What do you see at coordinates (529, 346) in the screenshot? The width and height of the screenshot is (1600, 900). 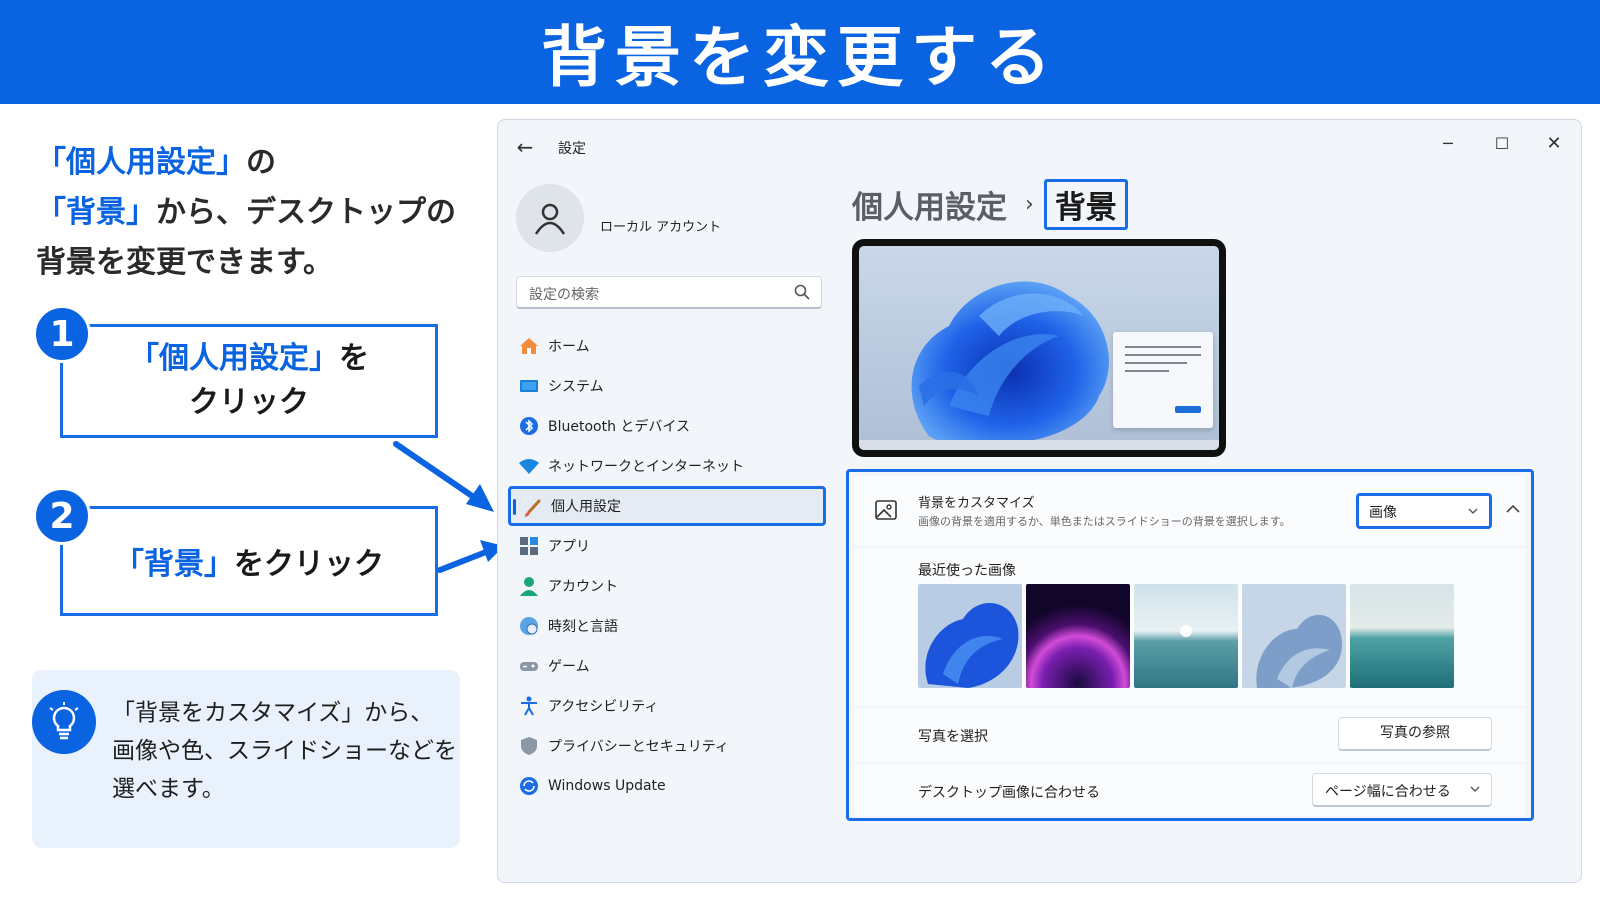 I see `home-icon` at bounding box center [529, 346].